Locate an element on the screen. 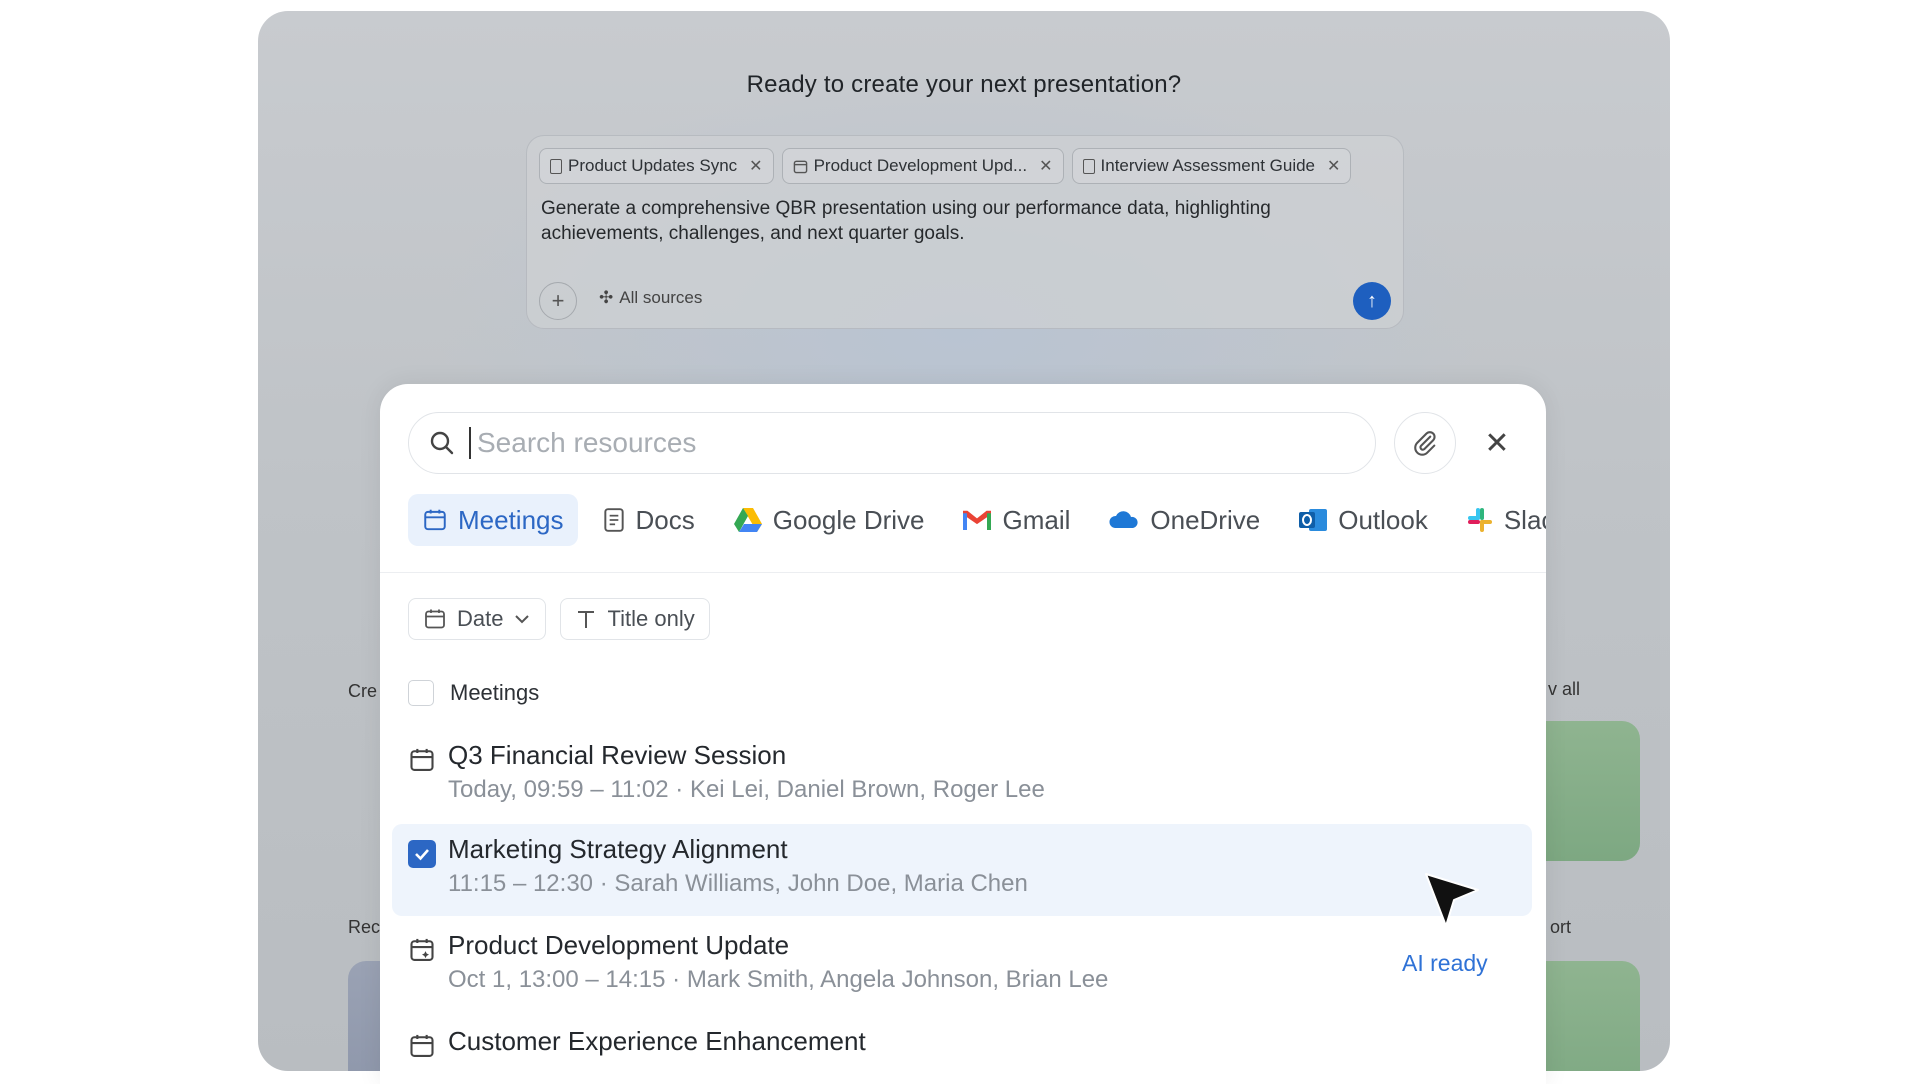 Image resolution: width=1920 pixels, height=1084 pixels. gmail-icon is located at coordinates (977, 520).